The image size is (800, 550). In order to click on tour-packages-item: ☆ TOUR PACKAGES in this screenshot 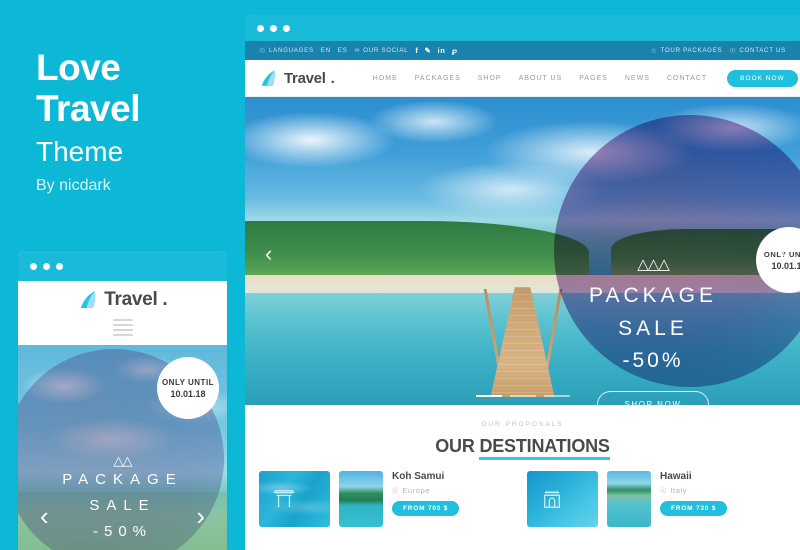, I will do `click(687, 51)`.